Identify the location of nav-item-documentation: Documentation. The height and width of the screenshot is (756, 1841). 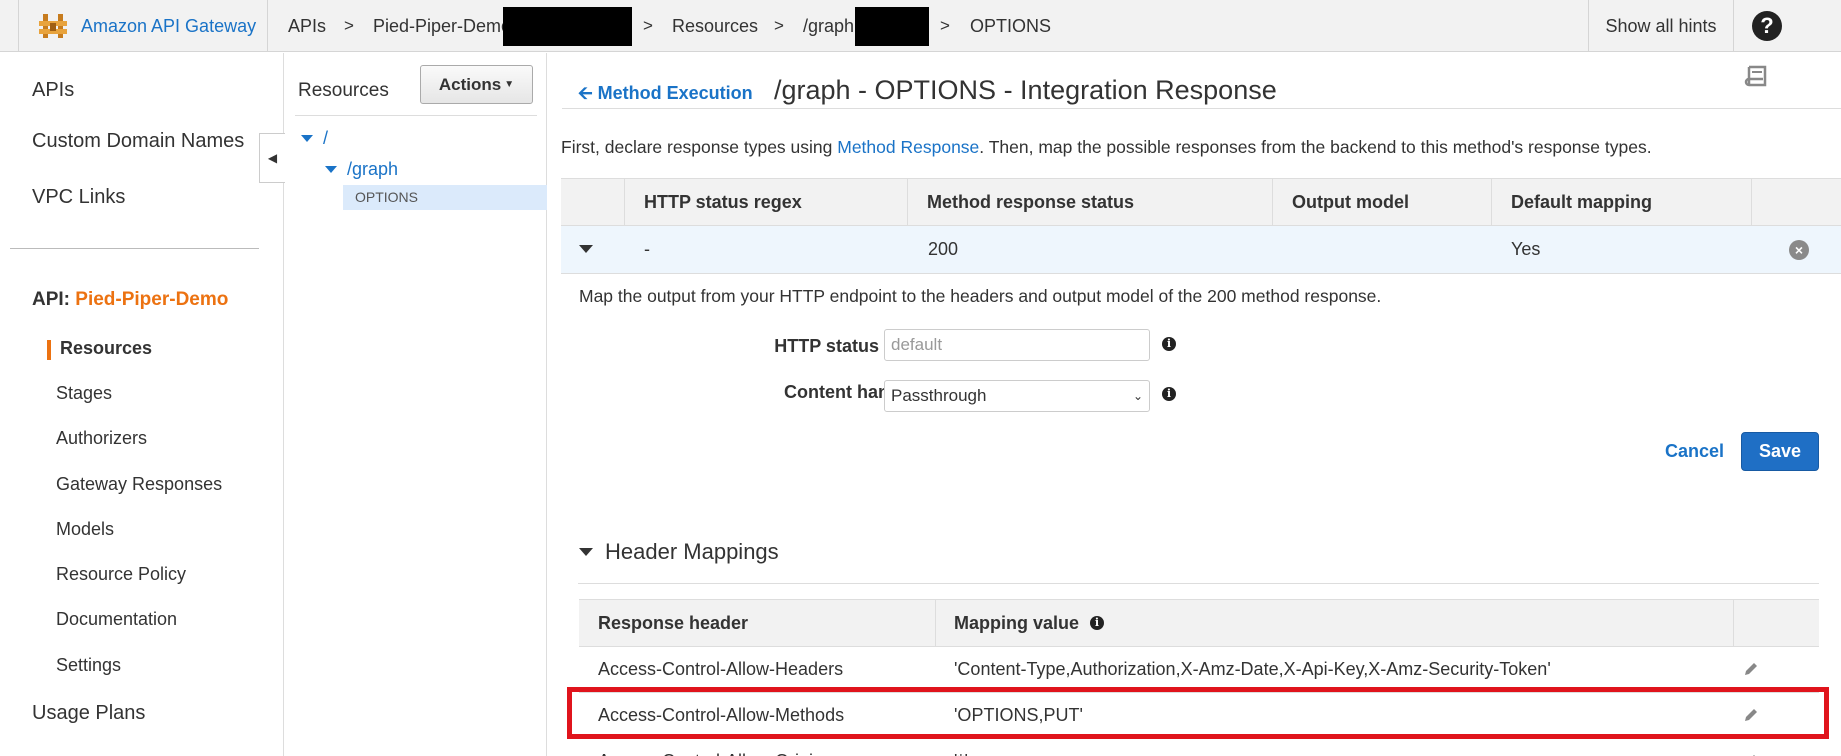
(116, 619).